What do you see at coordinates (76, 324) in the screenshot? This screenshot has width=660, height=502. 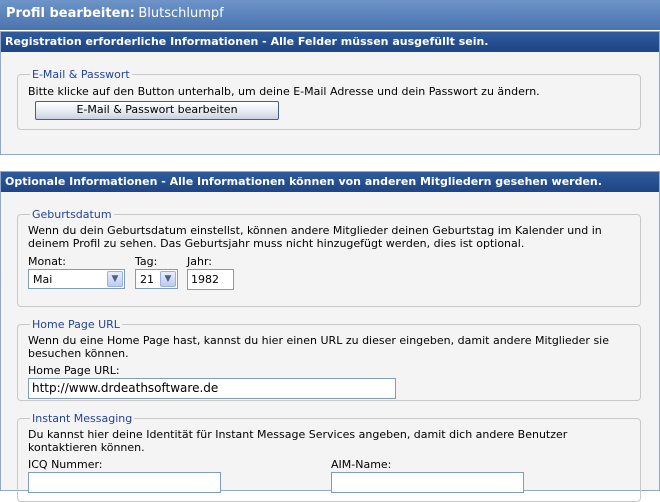 I see `homepage-legend: Home Page URL` at bounding box center [76, 324].